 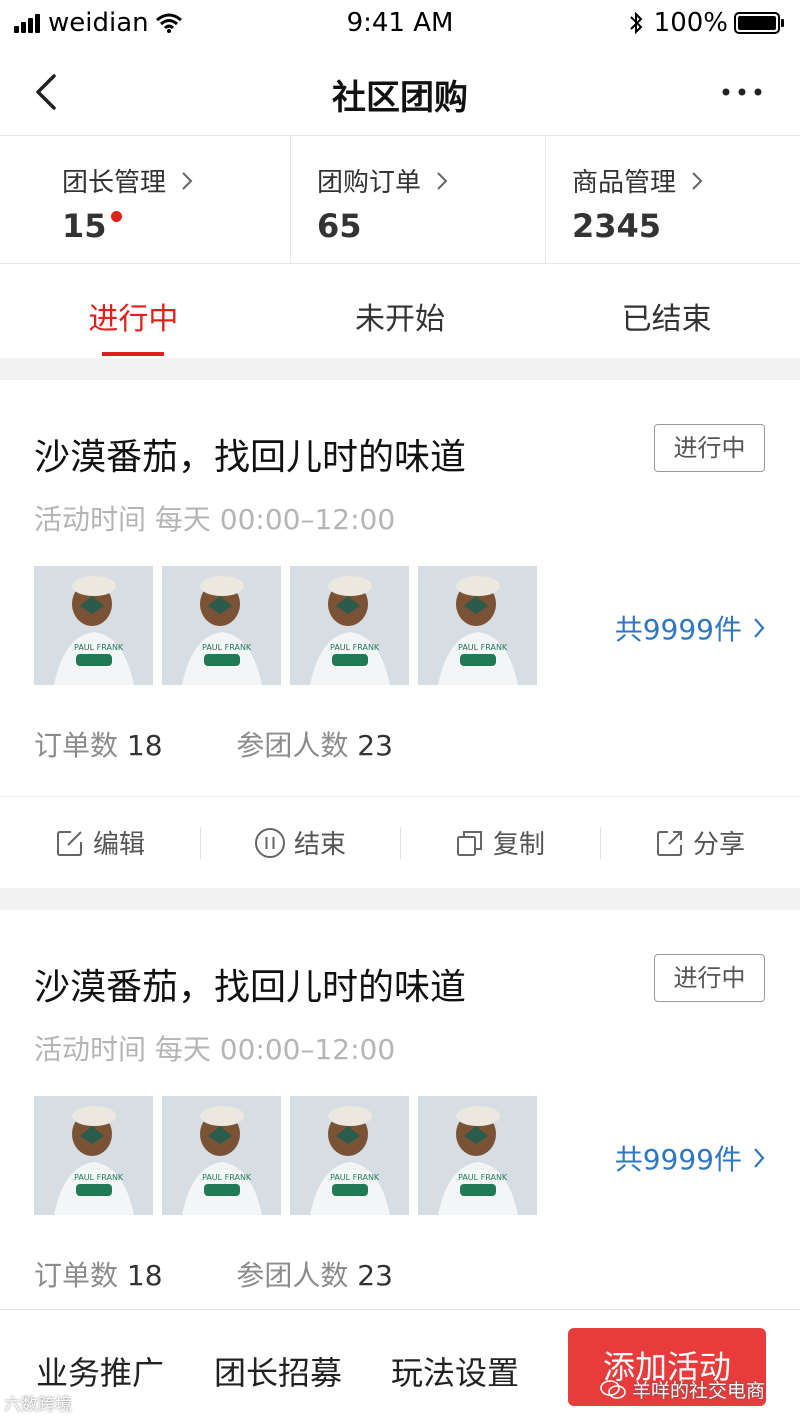 I want to click on stat-product-management: 商品管理 2345, so click(x=672, y=199).